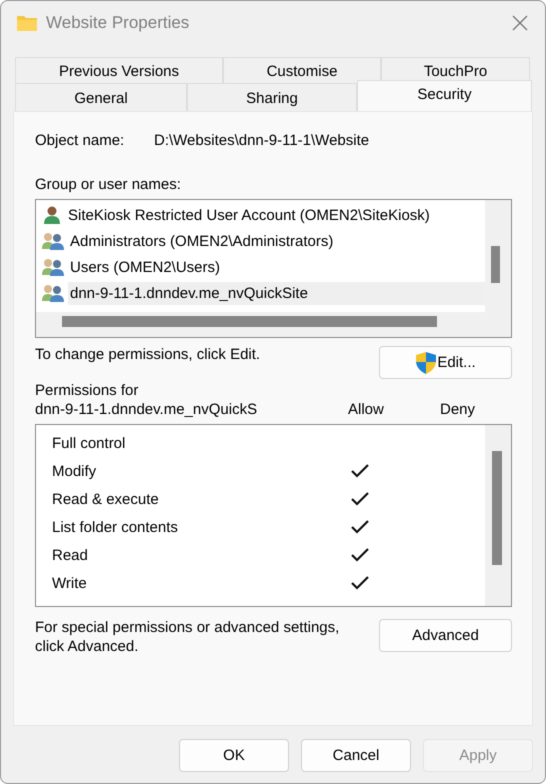  What do you see at coordinates (366, 409) in the screenshot?
I see `column-header: Allow` at bounding box center [366, 409].